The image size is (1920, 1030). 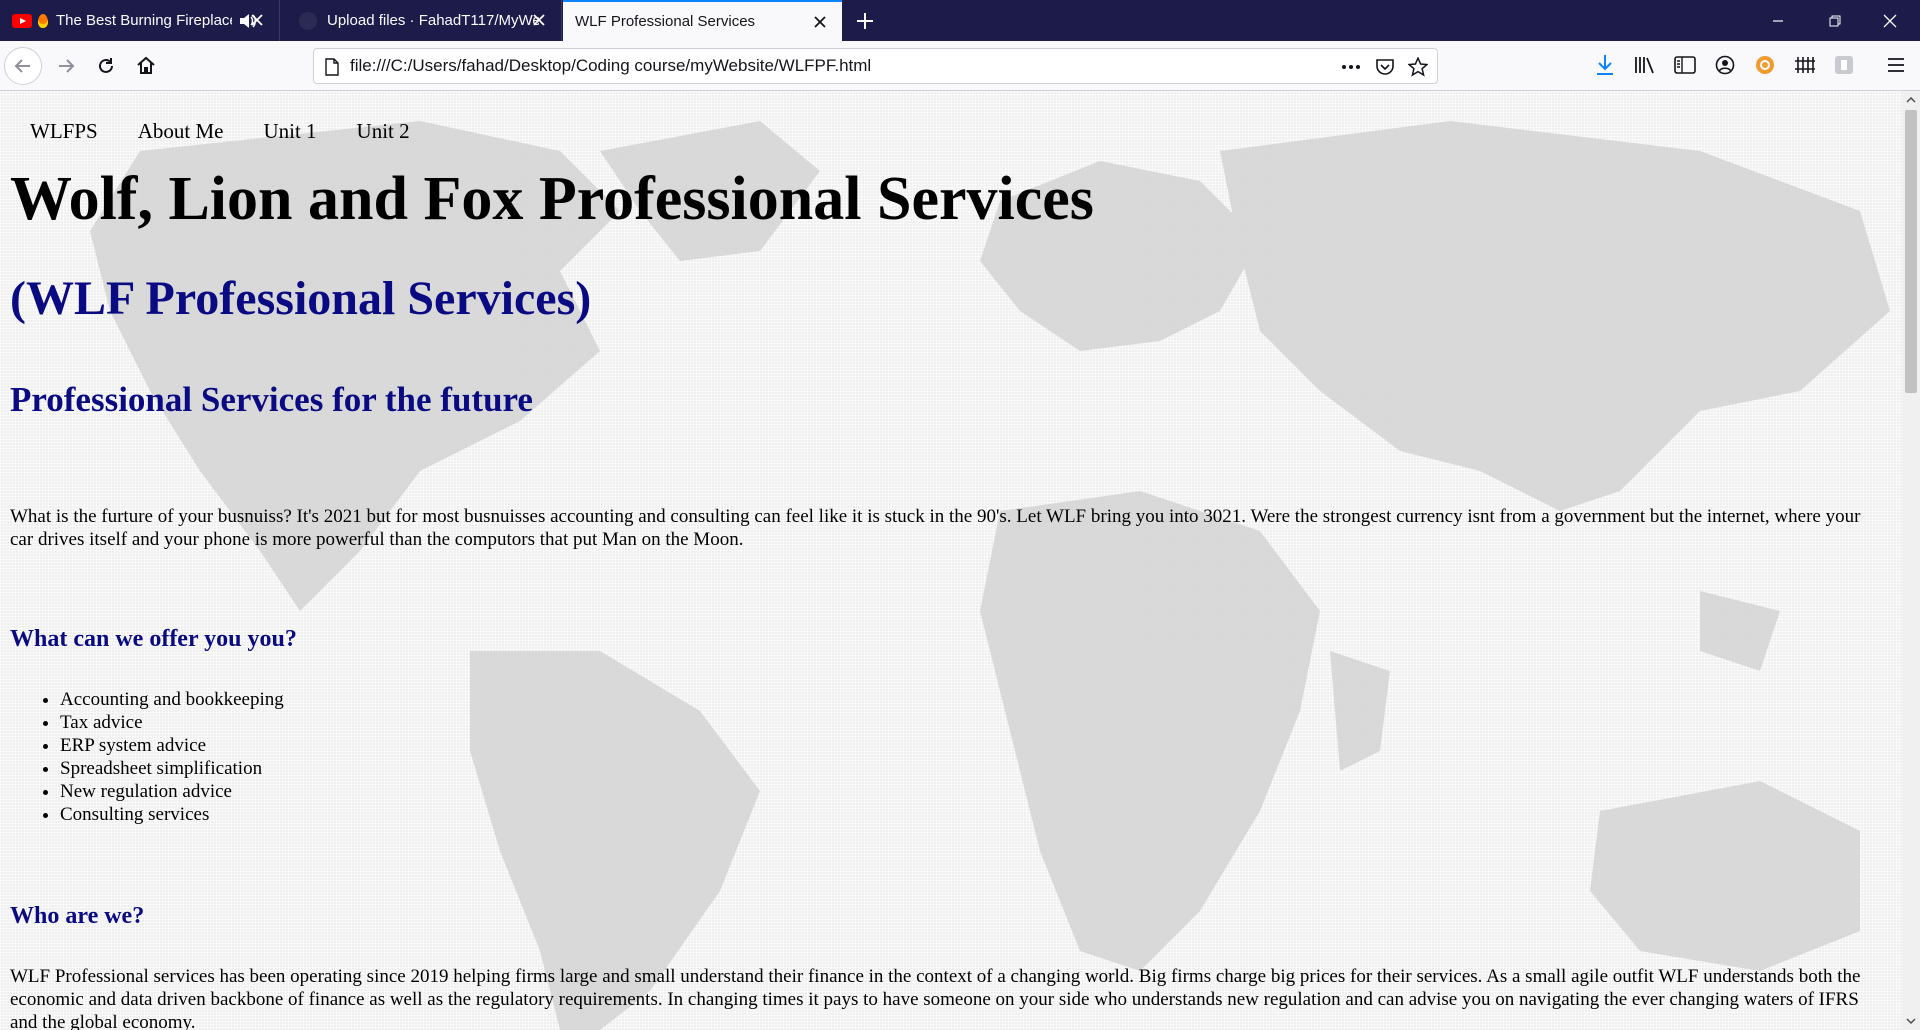 I want to click on page-icon, so click(x=332, y=67).